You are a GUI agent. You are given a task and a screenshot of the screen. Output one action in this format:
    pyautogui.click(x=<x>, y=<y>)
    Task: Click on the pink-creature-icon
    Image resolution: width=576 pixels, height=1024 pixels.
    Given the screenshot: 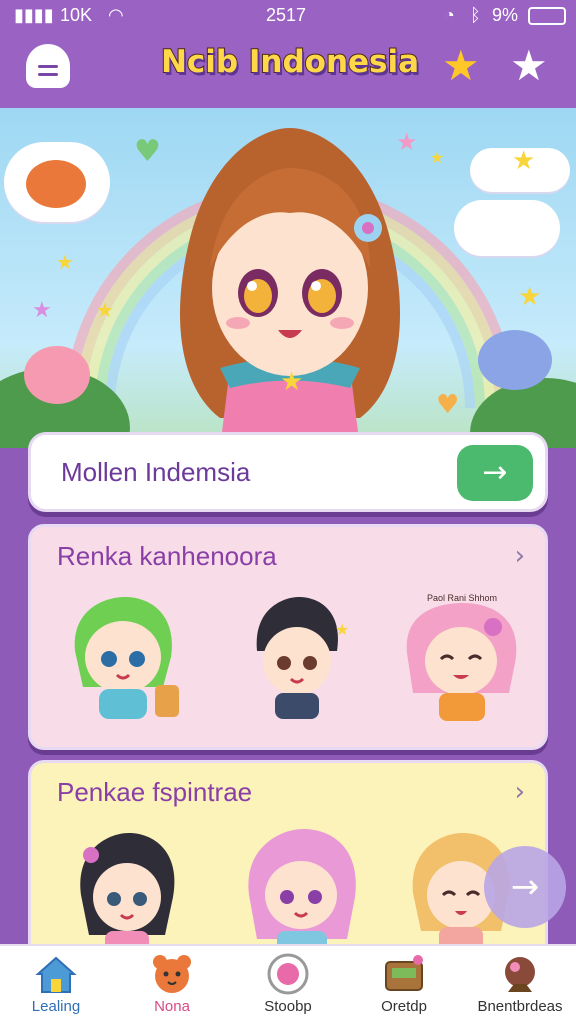 What is the action you would take?
    pyautogui.click(x=57, y=375)
    